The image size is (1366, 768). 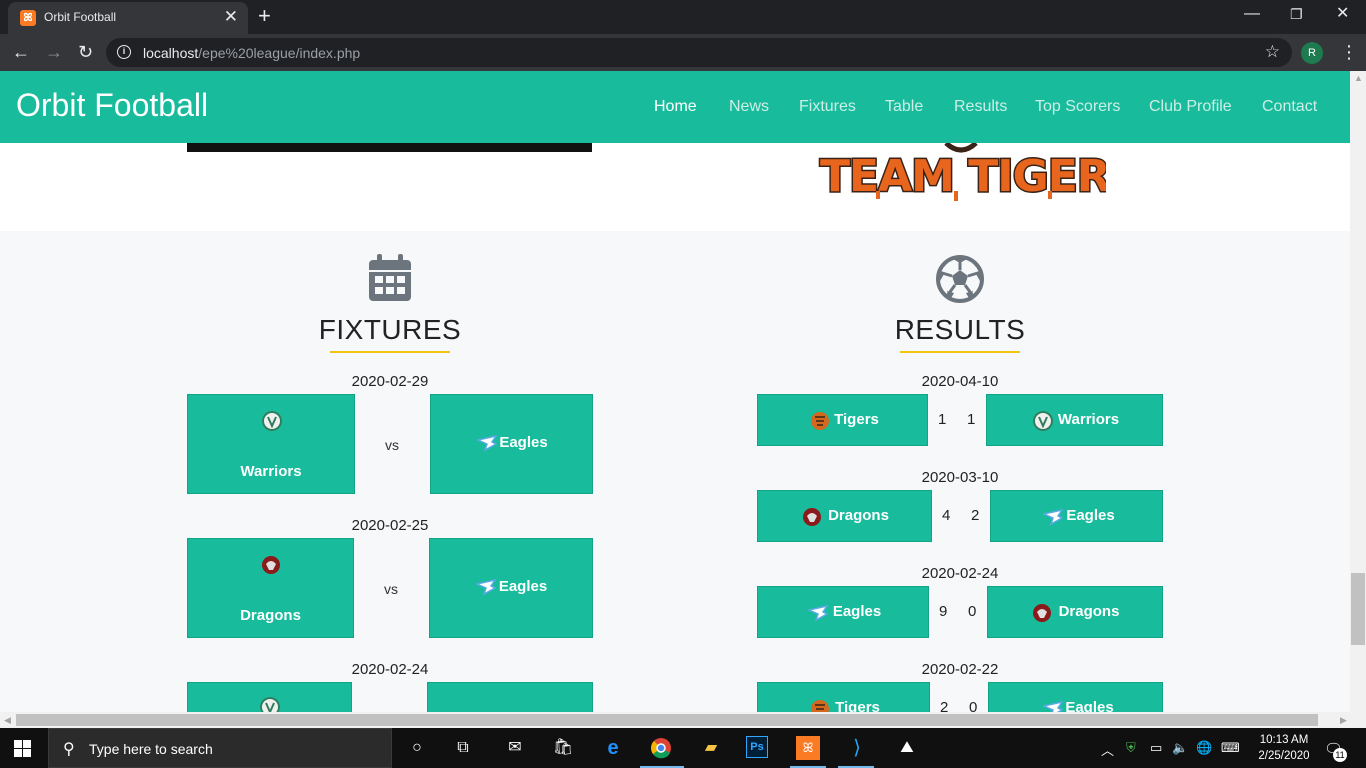 What do you see at coordinates (1180, 748) in the screenshot?
I see `volume-icon: 🔈` at bounding box center [1180, 748].